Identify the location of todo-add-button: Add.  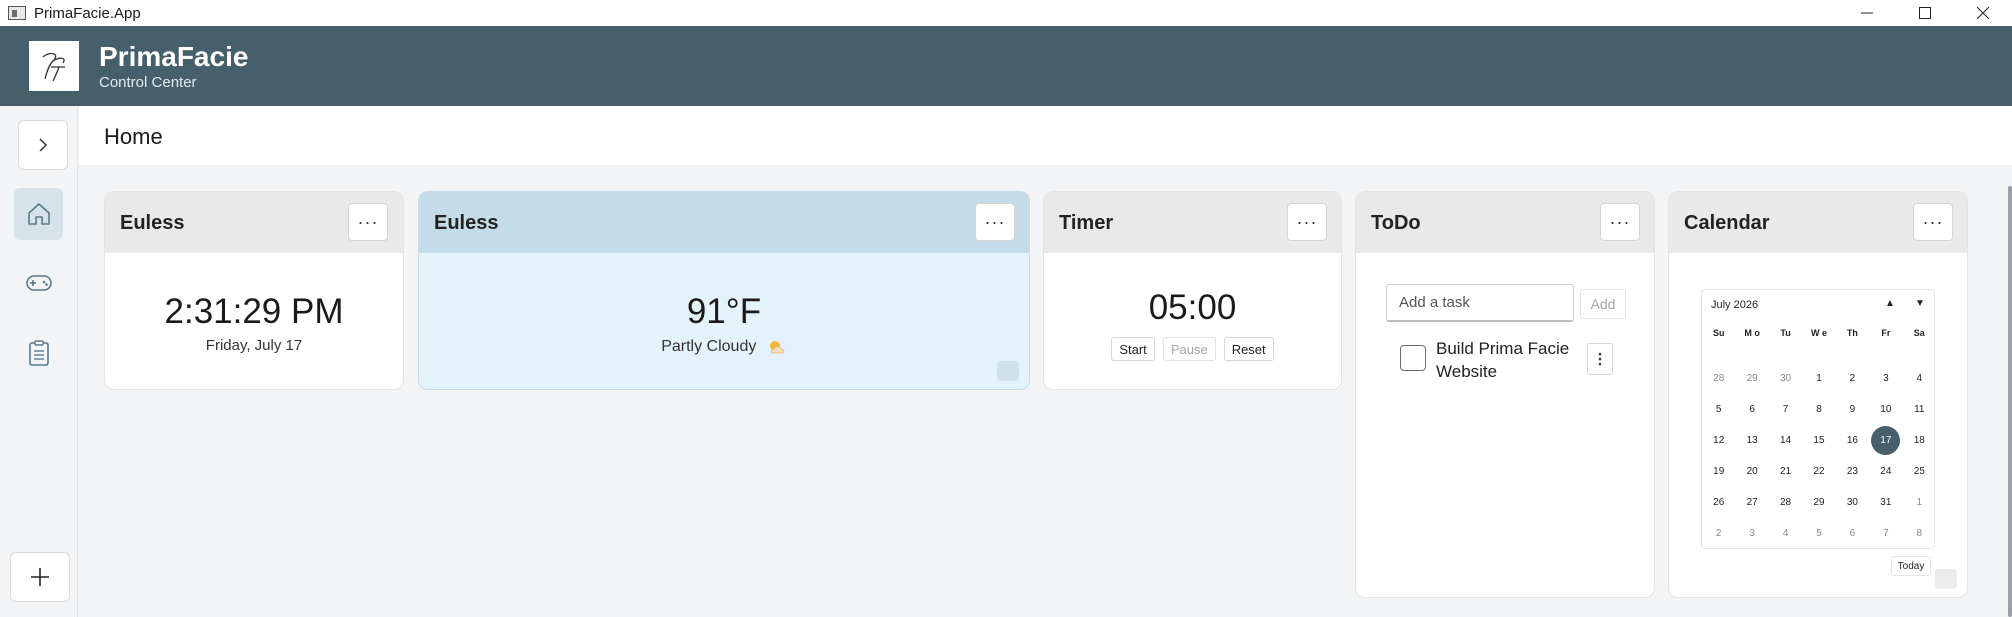
(1603, 304).